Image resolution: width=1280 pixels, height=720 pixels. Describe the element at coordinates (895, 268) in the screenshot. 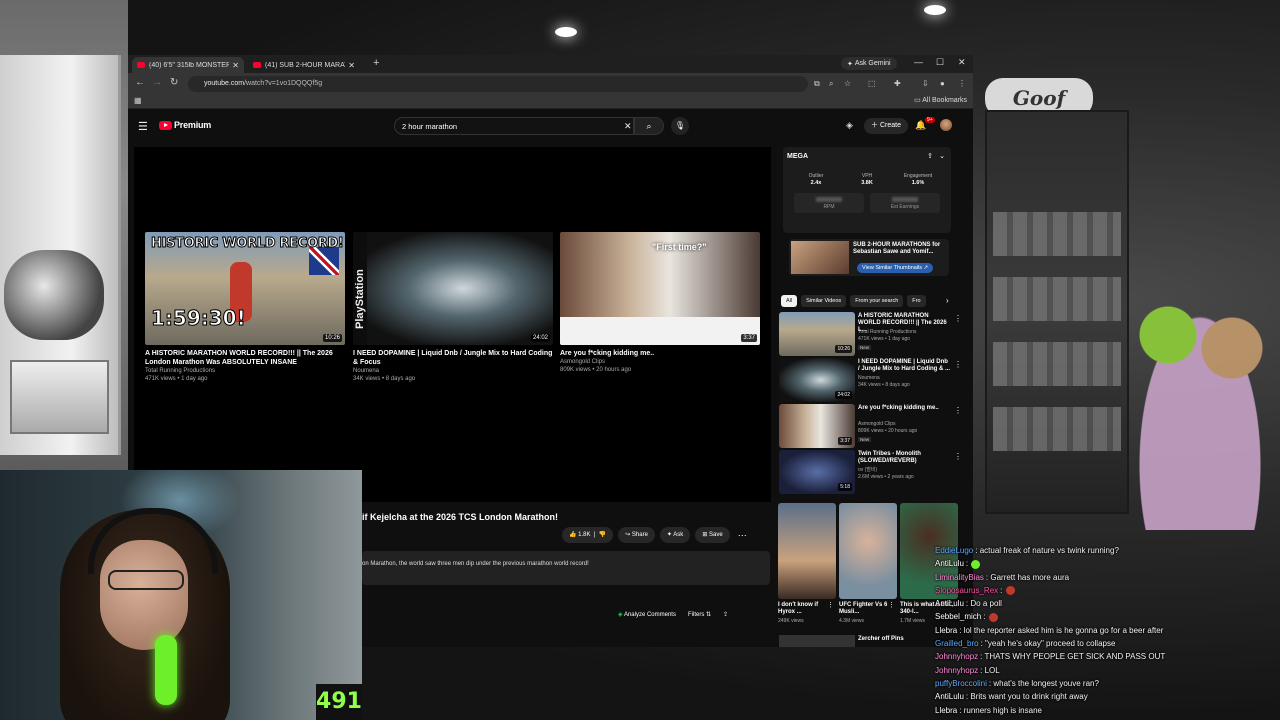

I see `view-similar-button: View Similar Thumbnails ↗` at that location.